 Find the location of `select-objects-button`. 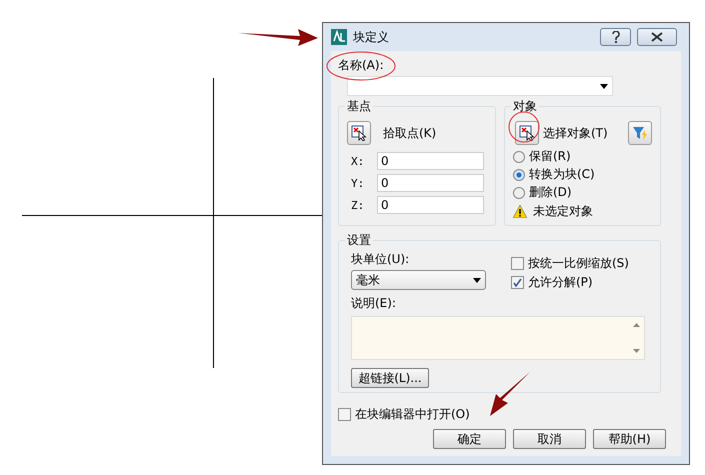

select-objects-button is located at coordinates (527, 133).